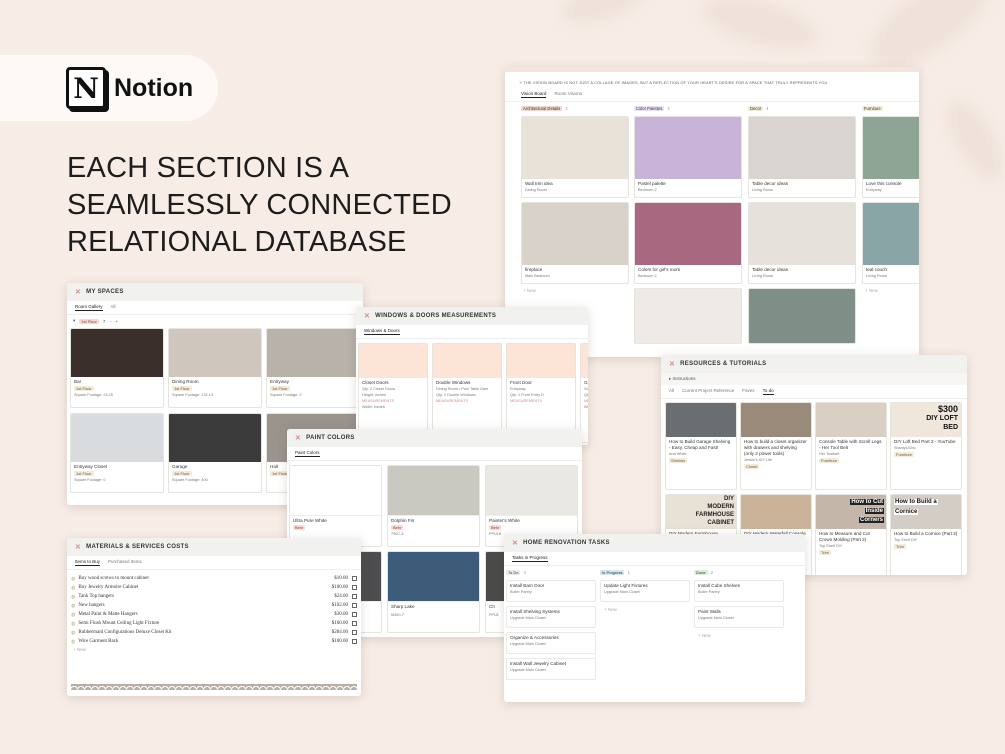 This screenshot has width=1005, height=754. I want to click on space-card: Bar 1st Floor Square Footage: 24.25, so click(117, 368).